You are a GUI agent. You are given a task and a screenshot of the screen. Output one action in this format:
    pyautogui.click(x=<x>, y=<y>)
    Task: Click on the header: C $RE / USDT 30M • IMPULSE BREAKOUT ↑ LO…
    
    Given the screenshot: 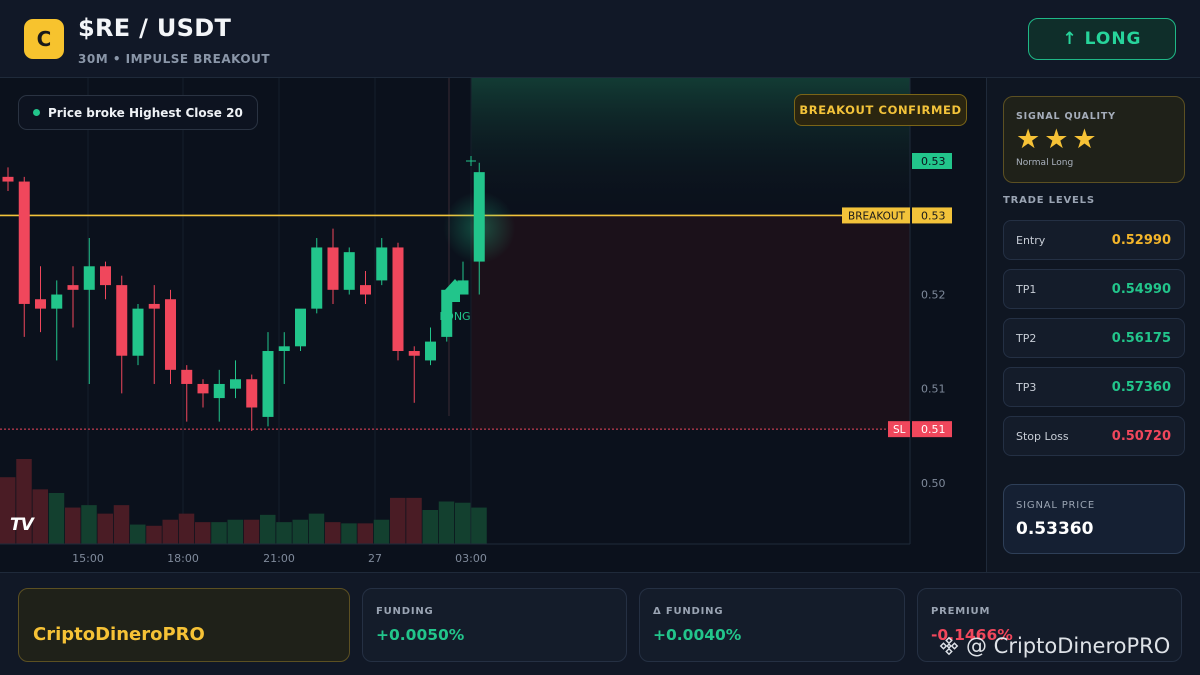 What is the action you would take?
    pyautogui.click(x=600, y=39)
    